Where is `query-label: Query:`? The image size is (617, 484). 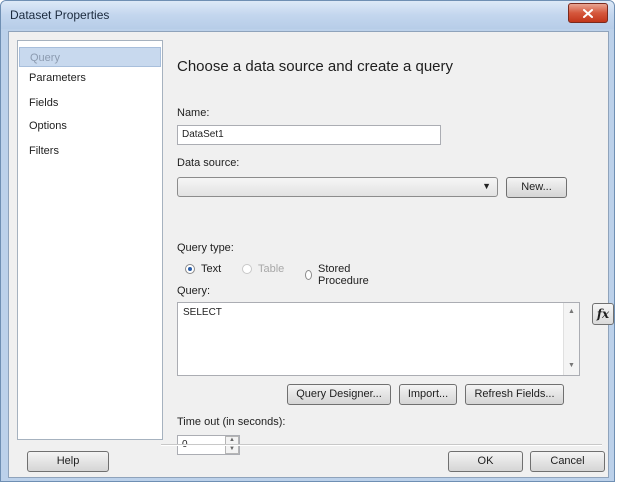
query-label: Query: is located at coordinates (194, 291).